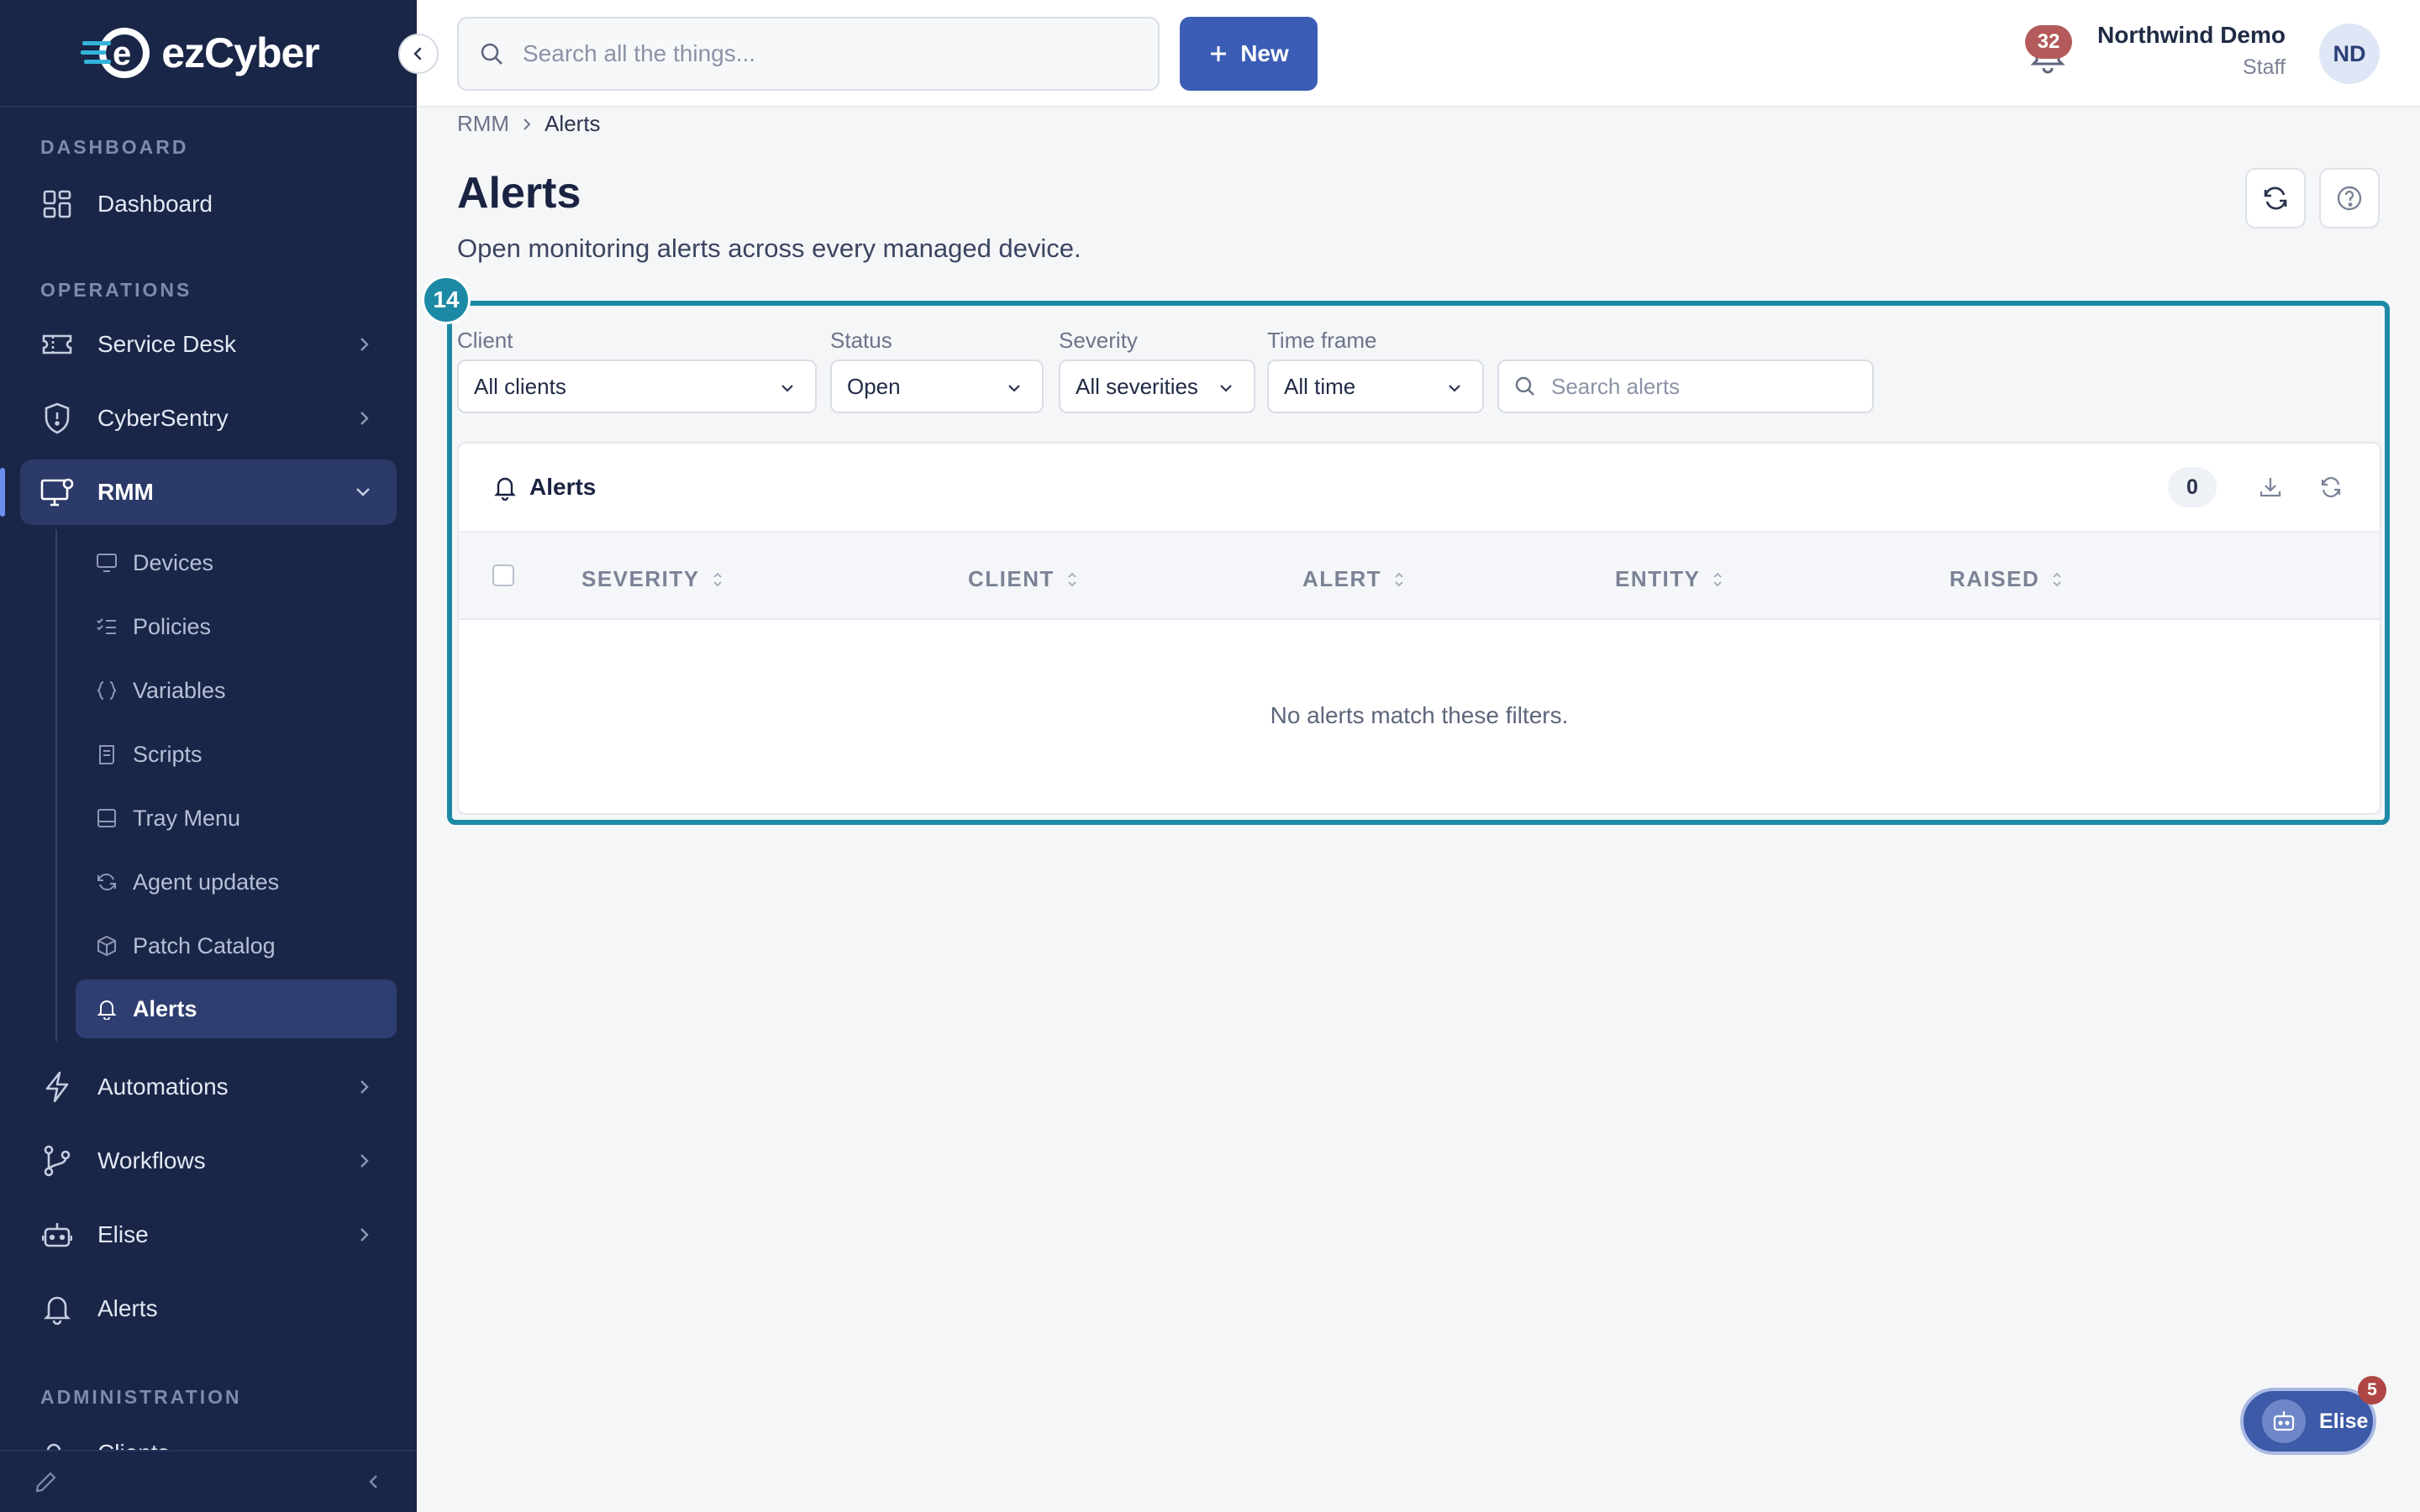 The image size is (2420, 1512). I want to click on refresh-icon, so click(2275, 198).